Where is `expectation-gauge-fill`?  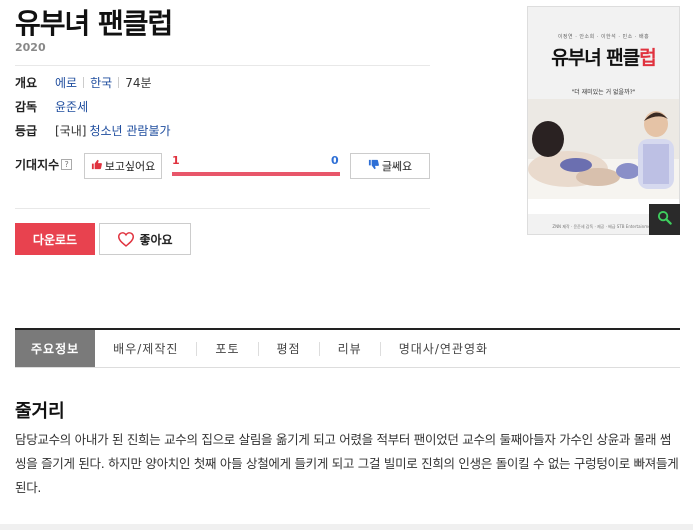
expectation-gauge-fill is located at coordinates (256, 174).